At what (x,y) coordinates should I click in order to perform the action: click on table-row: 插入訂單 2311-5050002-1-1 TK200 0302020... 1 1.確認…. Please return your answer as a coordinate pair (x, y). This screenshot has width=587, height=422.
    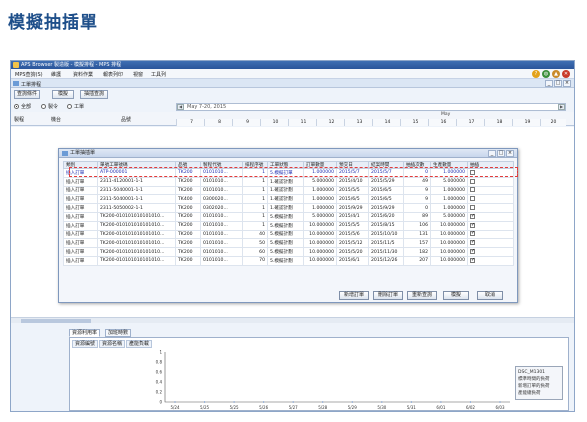
    Looking at the image, I should click on (288, 208).